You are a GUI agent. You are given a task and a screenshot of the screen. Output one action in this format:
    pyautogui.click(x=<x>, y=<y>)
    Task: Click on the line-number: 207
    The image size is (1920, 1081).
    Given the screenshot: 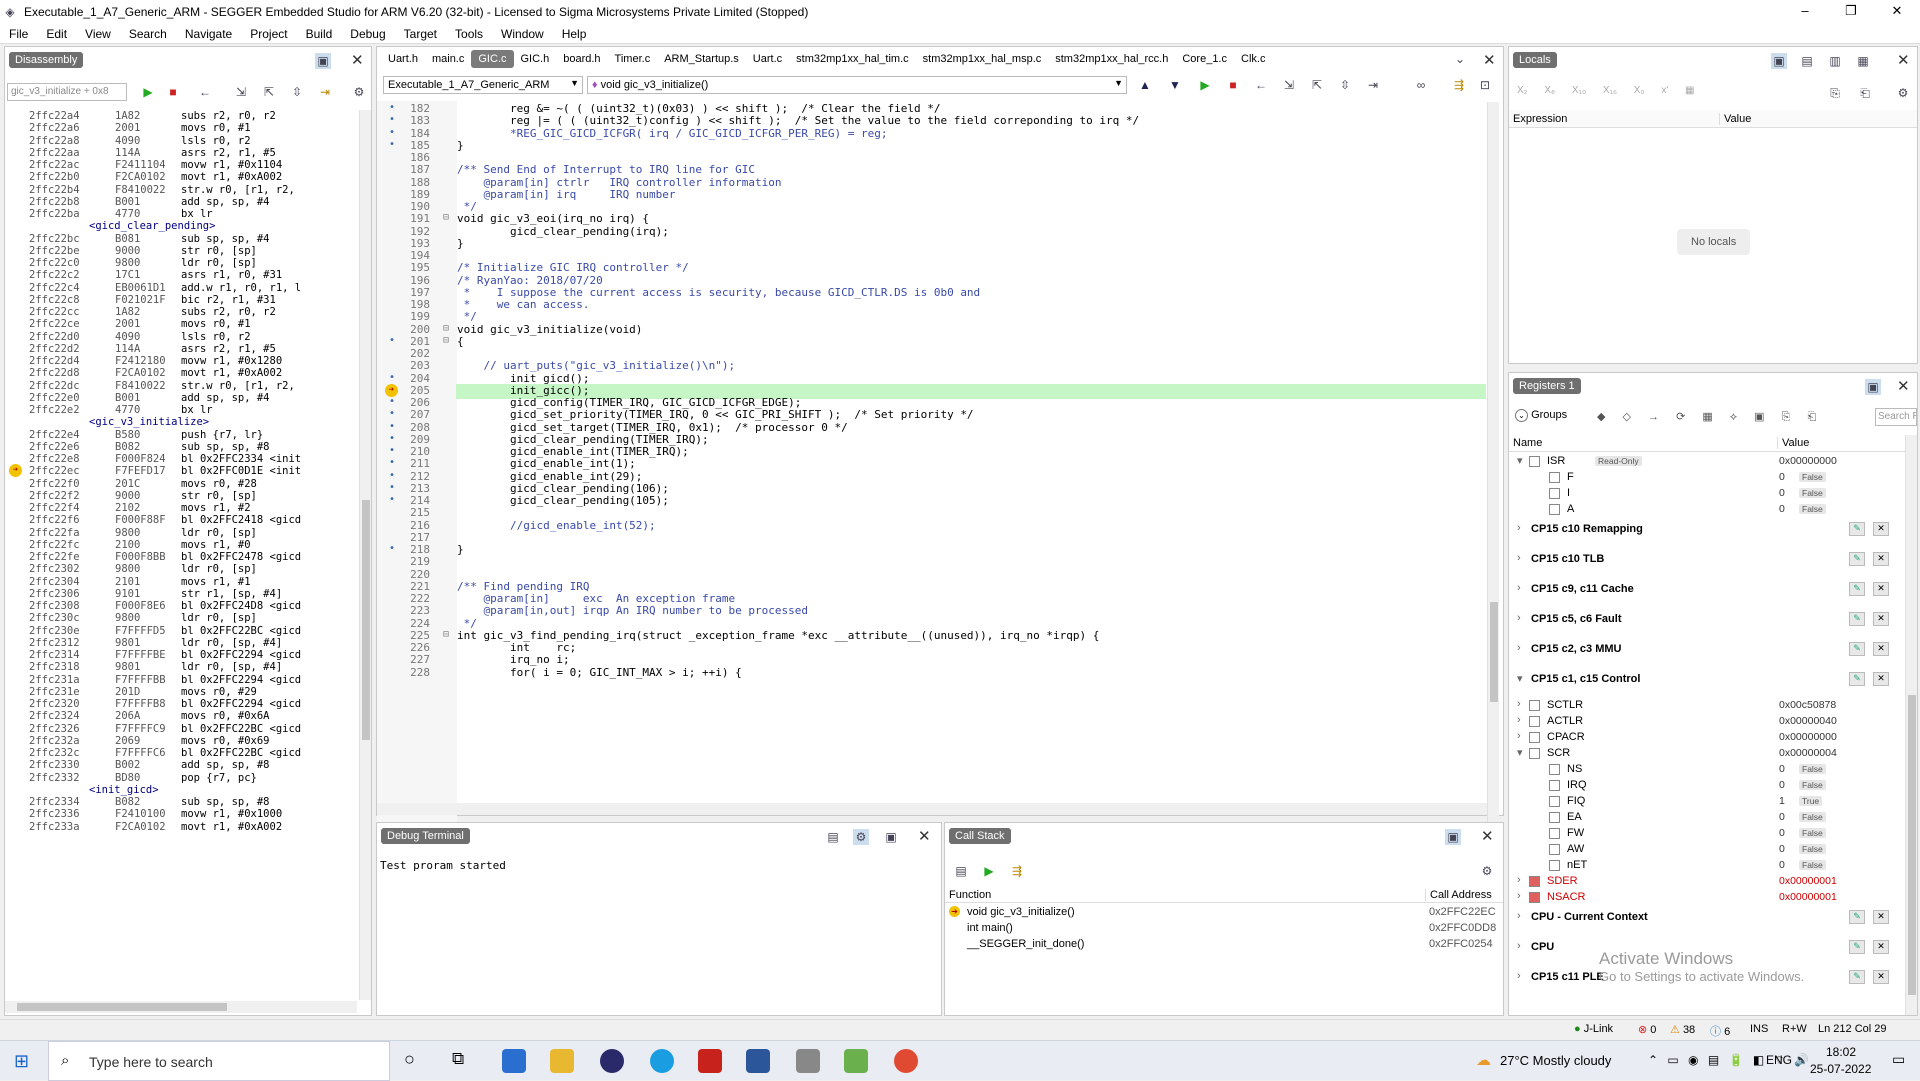 What is the action you would take?
    pyautogui.click(x=417, y=414)
    